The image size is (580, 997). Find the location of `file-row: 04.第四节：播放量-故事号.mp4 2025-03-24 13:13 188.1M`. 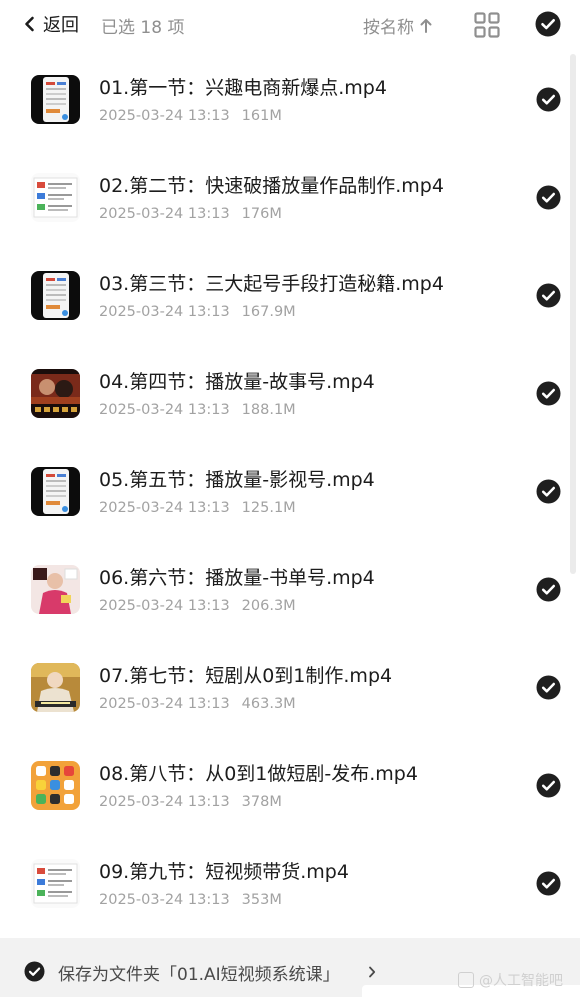

file-row: 04.第四节：播放量-故事号.mp4 2025-03-24 13:13 188.1M is located at coordinates (290, 392).